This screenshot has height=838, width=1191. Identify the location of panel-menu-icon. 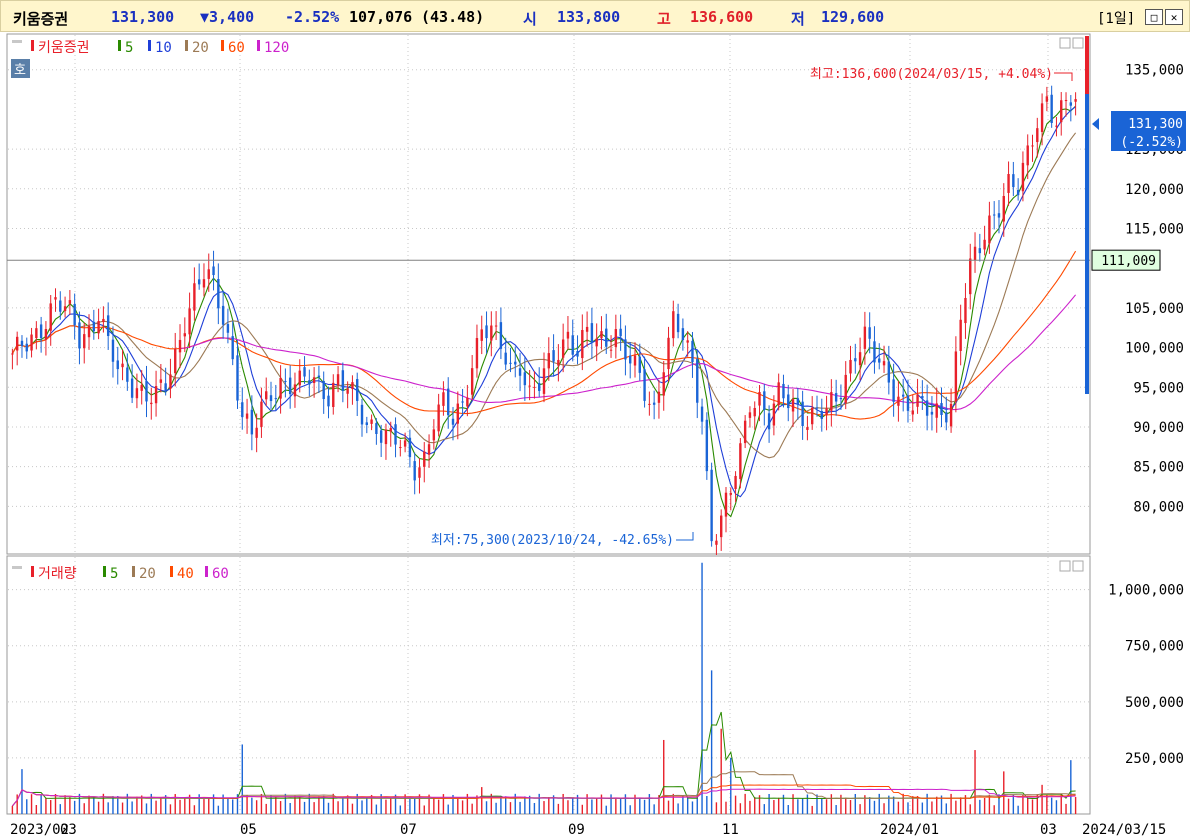
(17, 41).